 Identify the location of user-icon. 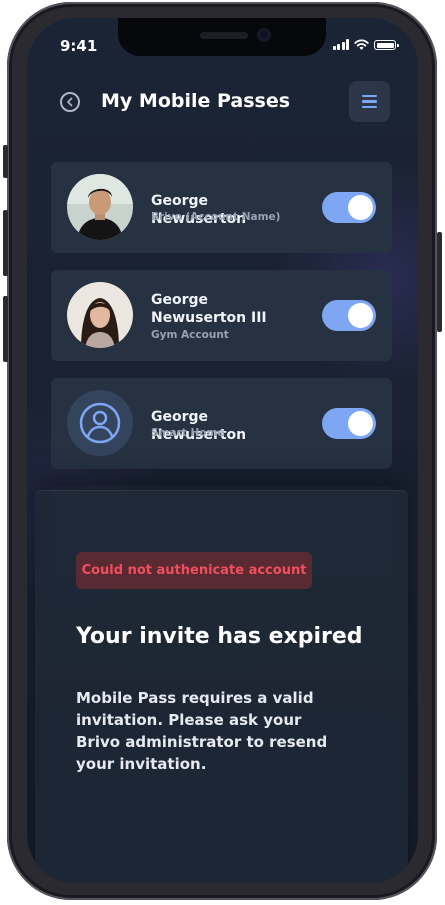
(100, 423).